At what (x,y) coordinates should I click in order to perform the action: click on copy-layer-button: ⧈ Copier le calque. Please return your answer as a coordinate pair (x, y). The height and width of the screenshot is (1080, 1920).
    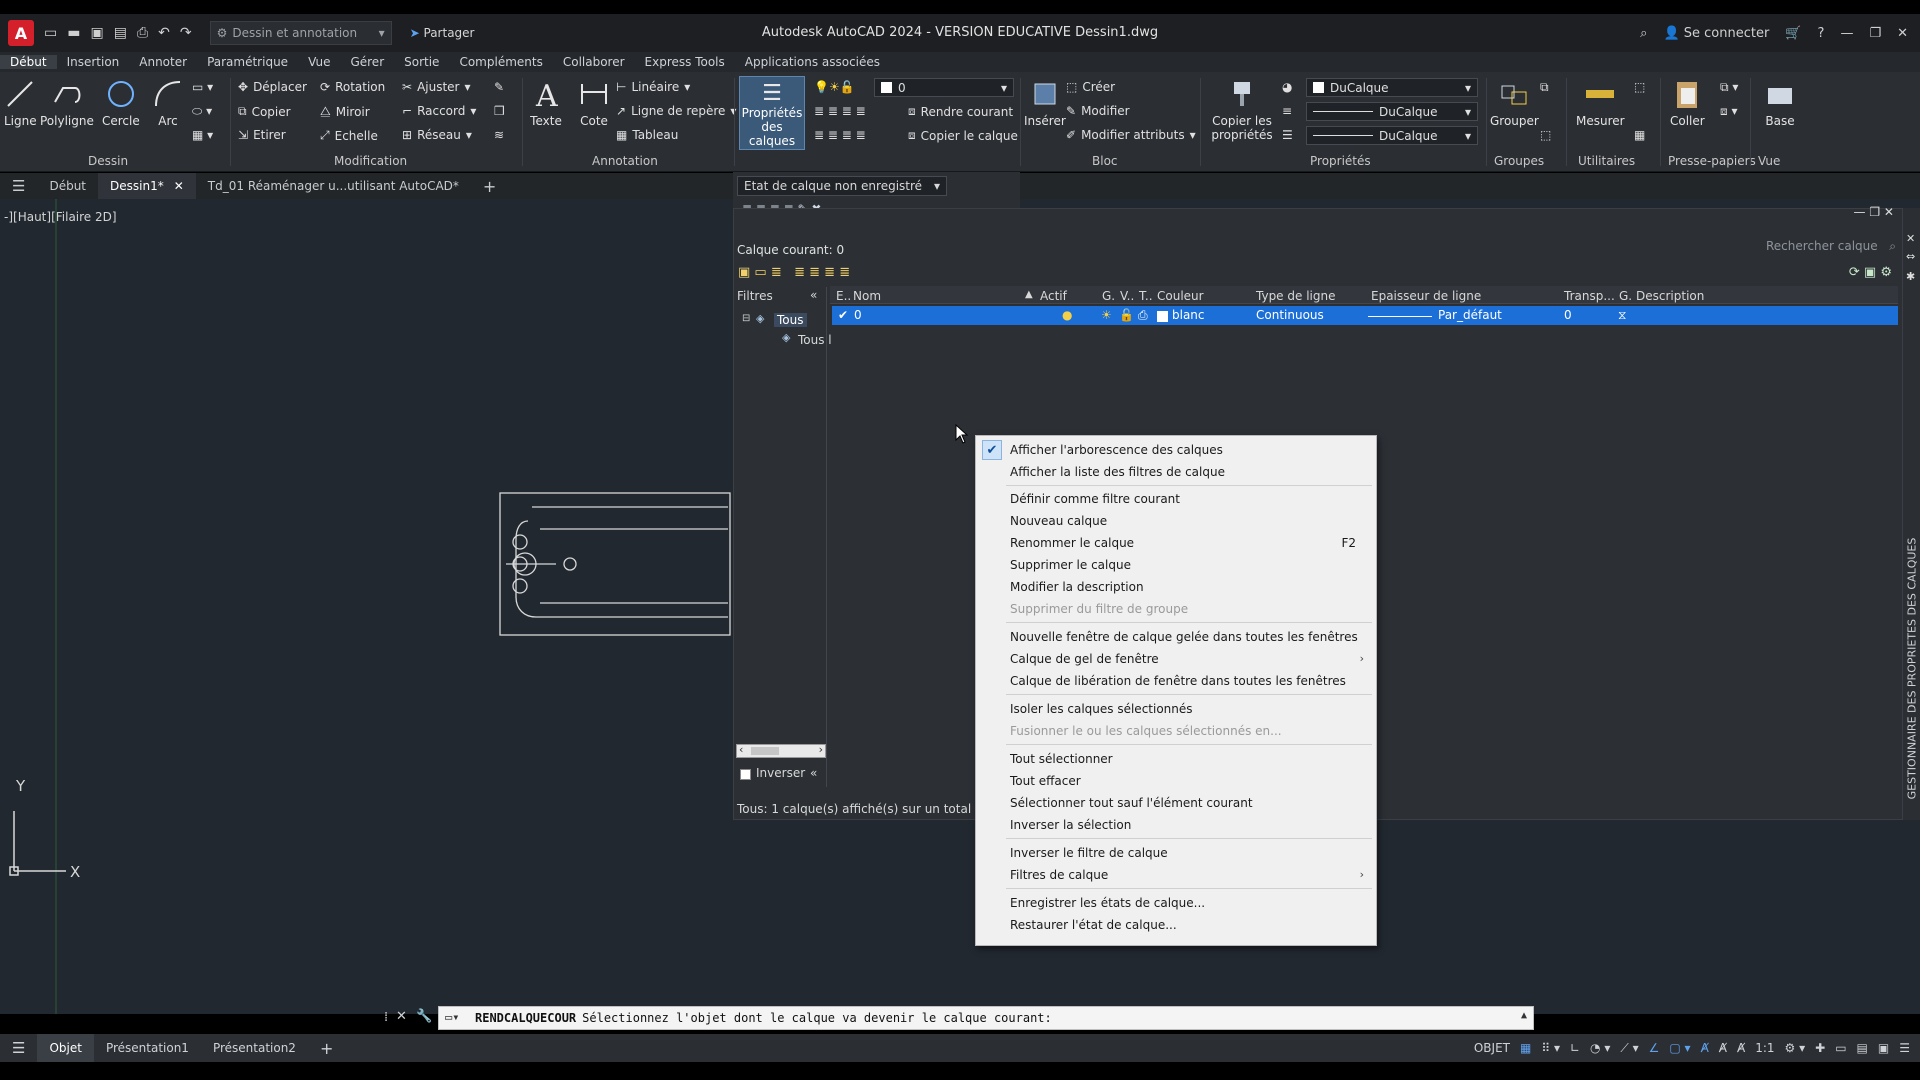
    Looking at the image, I should click on (963, 135).